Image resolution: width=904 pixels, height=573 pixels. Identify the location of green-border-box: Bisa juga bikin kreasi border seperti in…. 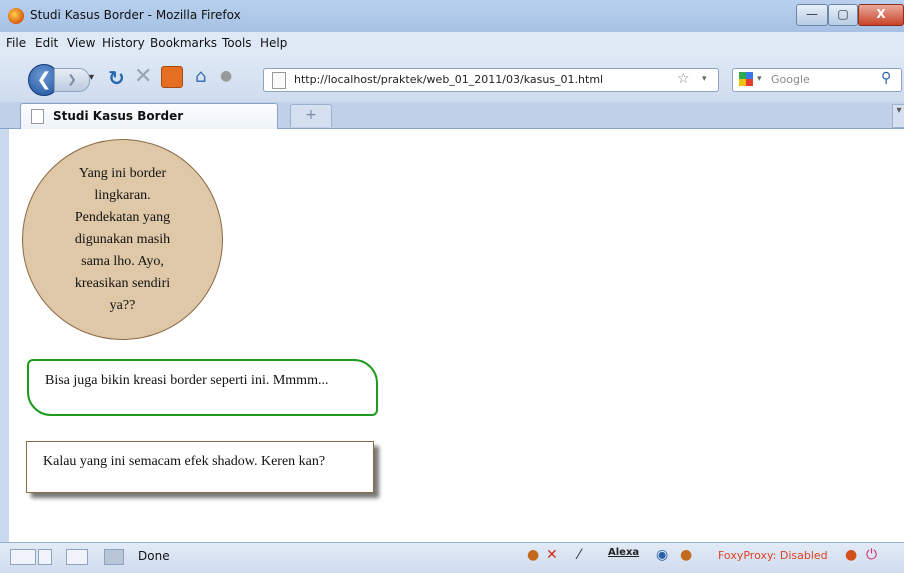
(202, 387).